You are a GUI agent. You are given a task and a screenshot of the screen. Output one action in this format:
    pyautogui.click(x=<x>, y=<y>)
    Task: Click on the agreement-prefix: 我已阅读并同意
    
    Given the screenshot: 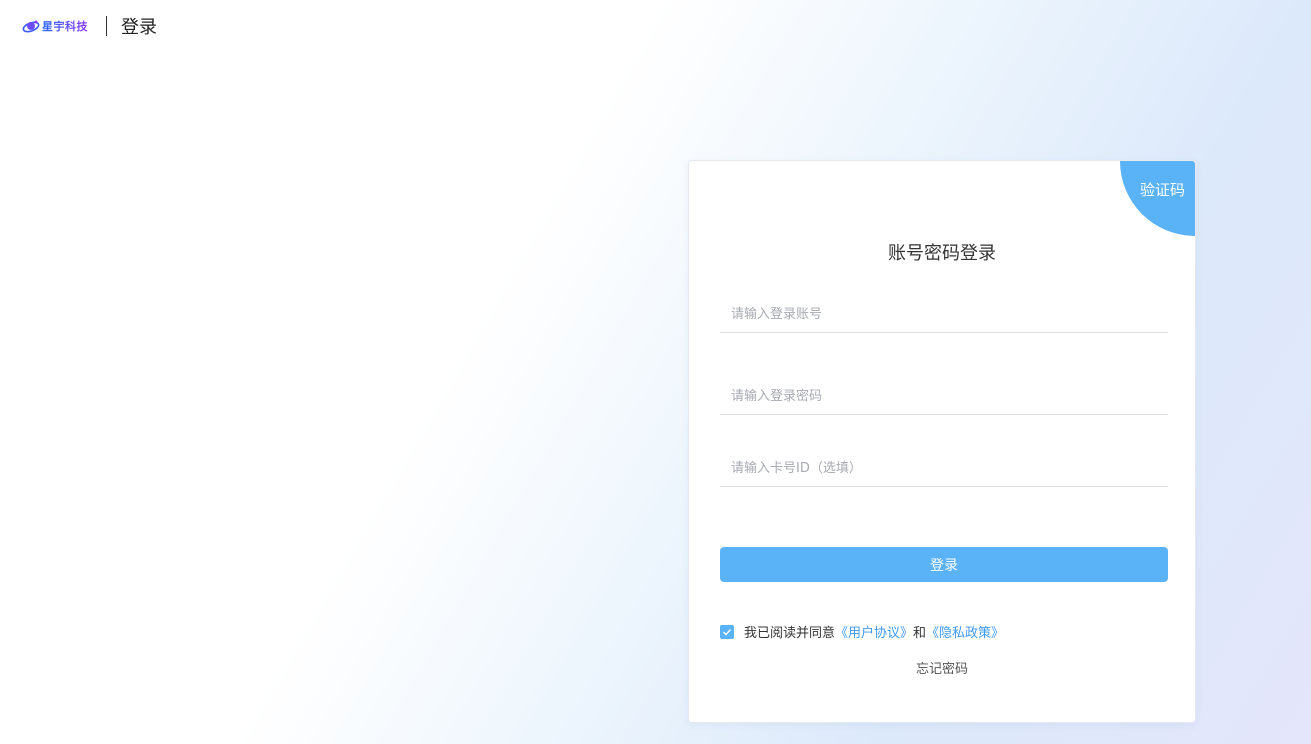 What is the action you would take?
    pyautogui.click(x=790, y=633)
    